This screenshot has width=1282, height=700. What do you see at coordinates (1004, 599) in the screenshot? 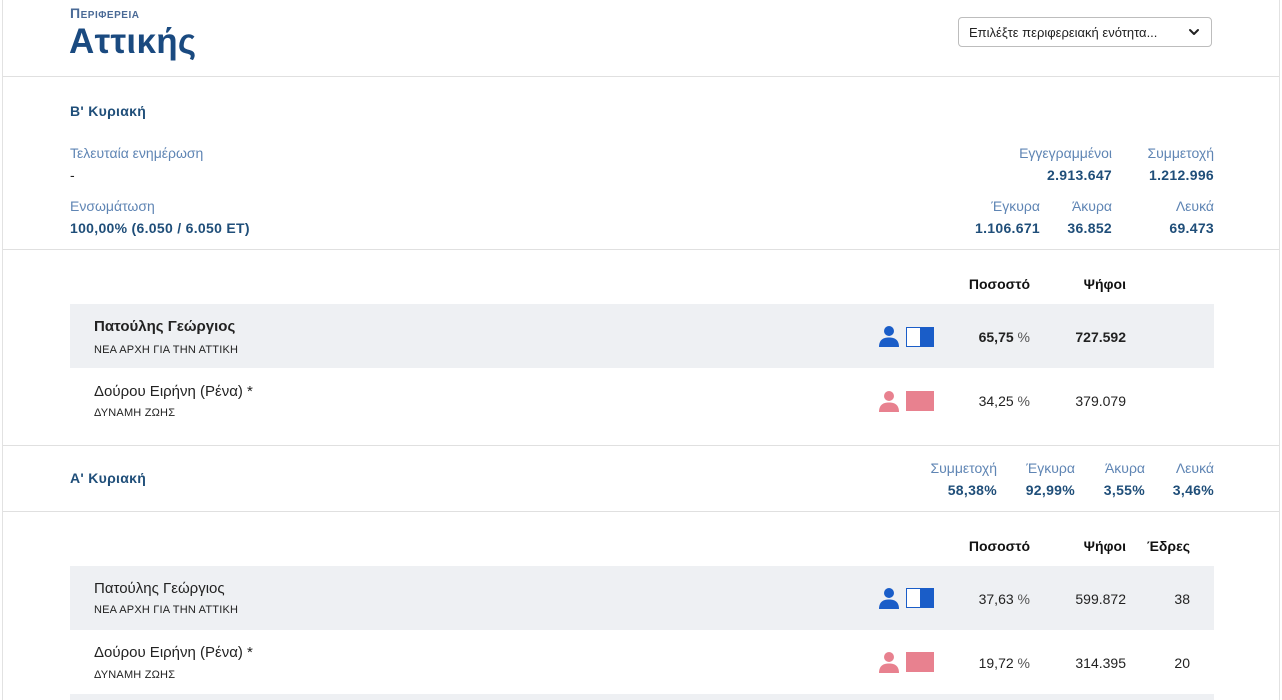
I see `candidate-percent: 37,63 %` at bounding box center [1004, 599].